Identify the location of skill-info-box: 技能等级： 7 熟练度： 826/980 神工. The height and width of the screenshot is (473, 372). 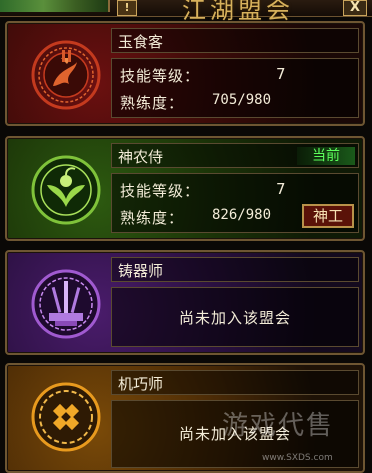
(235, 203).